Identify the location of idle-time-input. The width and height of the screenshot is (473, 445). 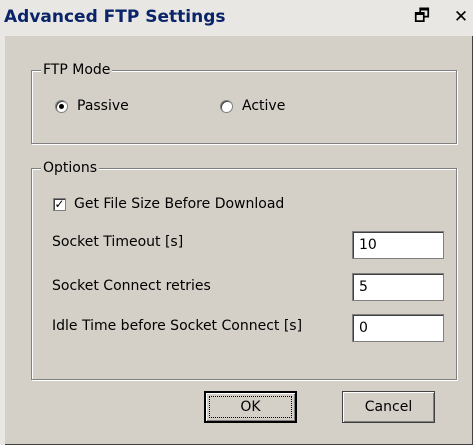
(398, 328).